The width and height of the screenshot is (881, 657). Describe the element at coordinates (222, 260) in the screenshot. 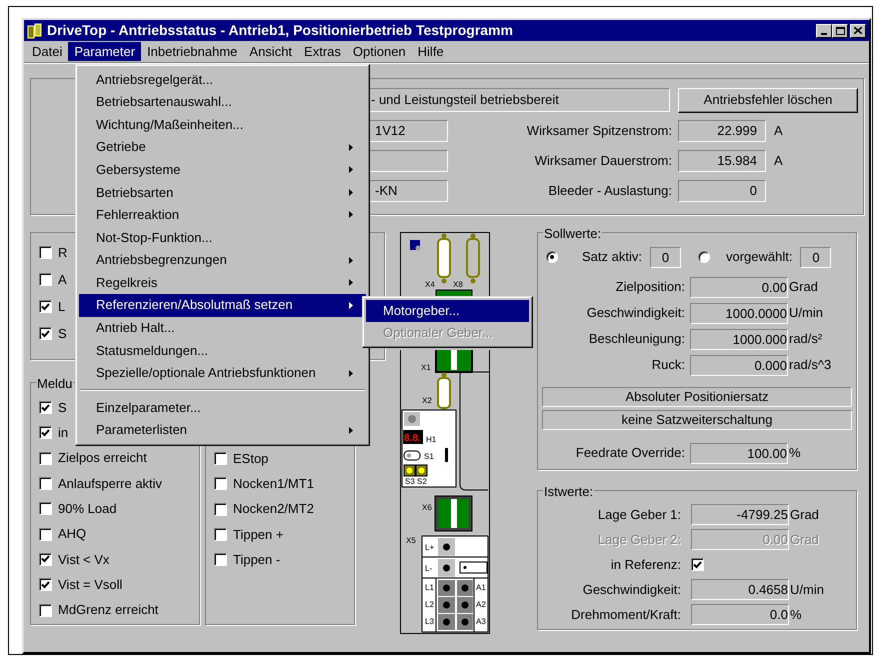

I see `menu-item: Antriebsbegrenzungen` at that location.